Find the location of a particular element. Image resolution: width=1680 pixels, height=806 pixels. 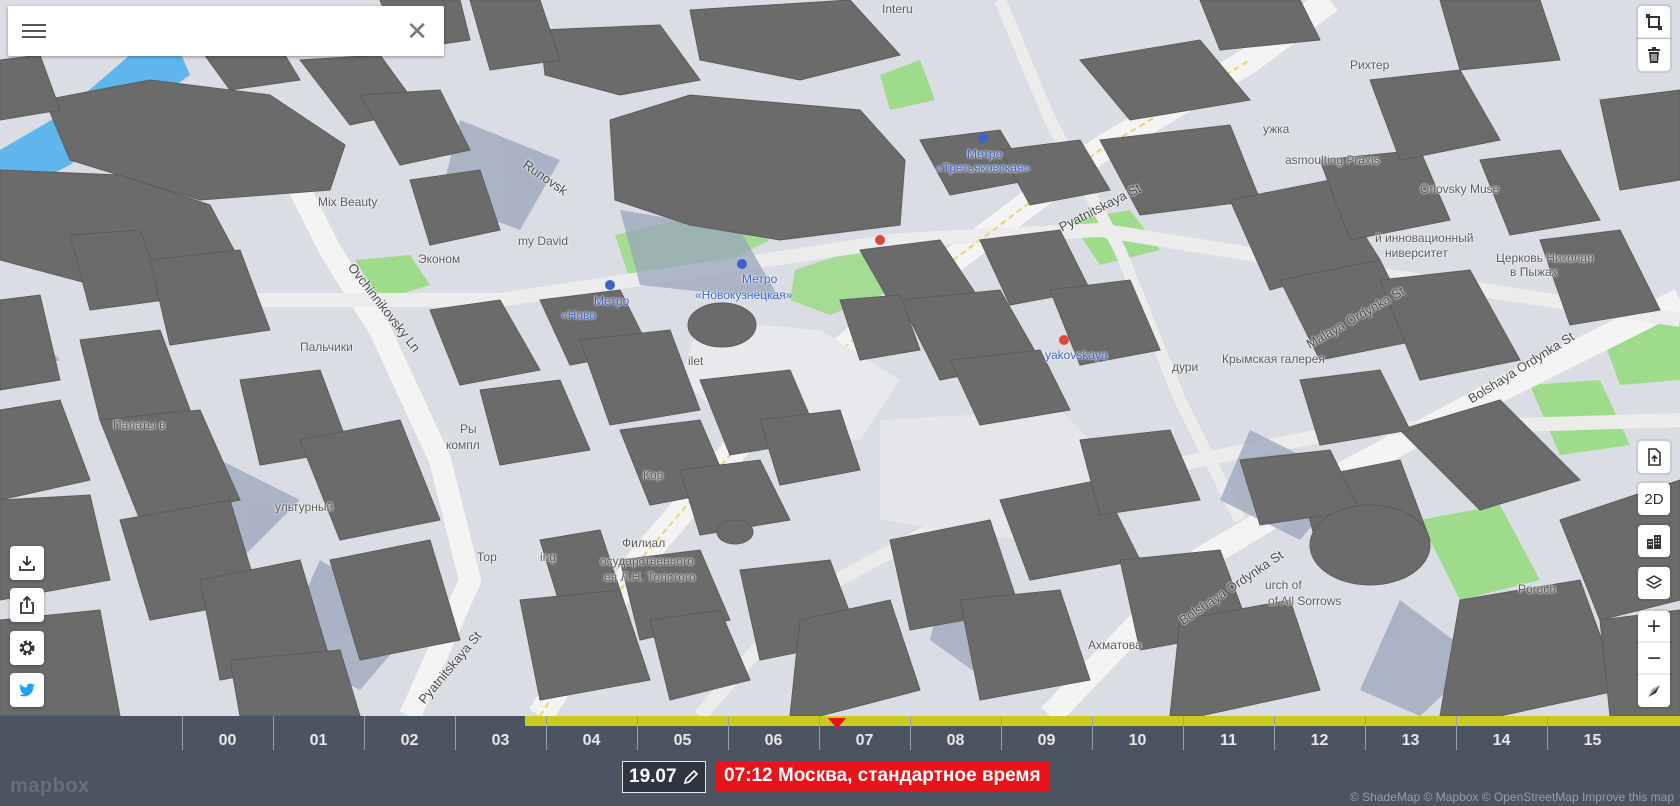

hour-label: 13 is located at coordinates (1410, 741).